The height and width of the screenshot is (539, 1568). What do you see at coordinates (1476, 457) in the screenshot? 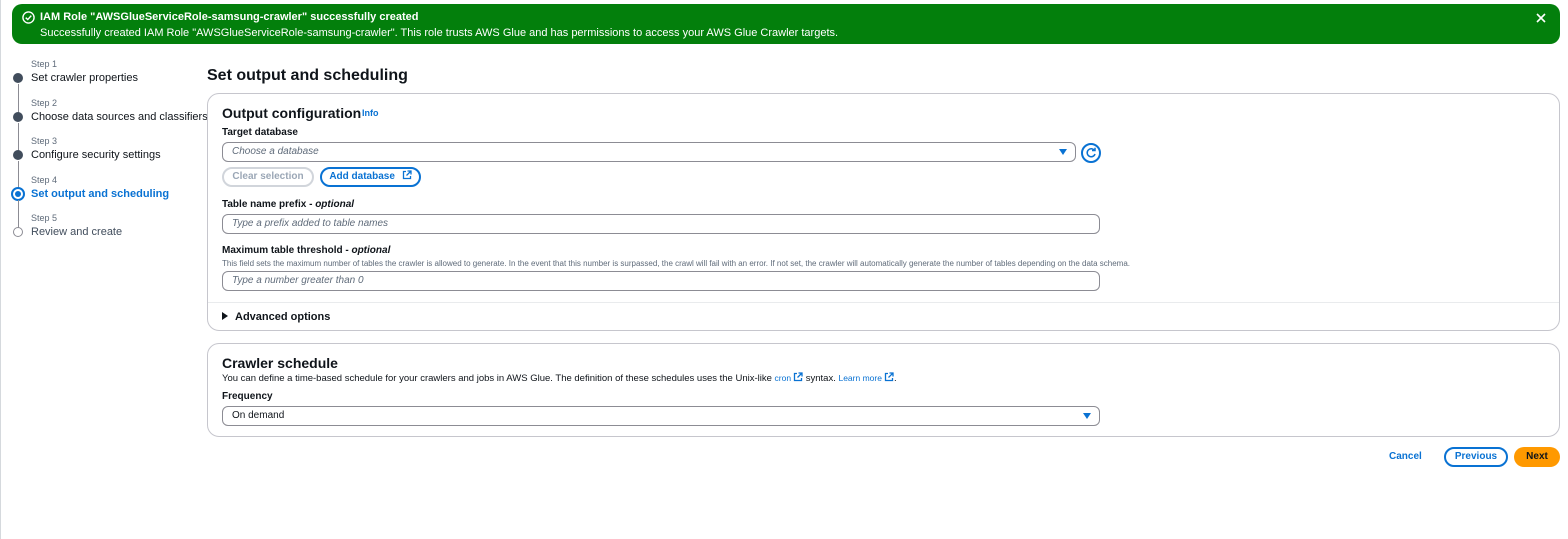
I see `previous-button: Previous` at bounding box center [1476, 457].